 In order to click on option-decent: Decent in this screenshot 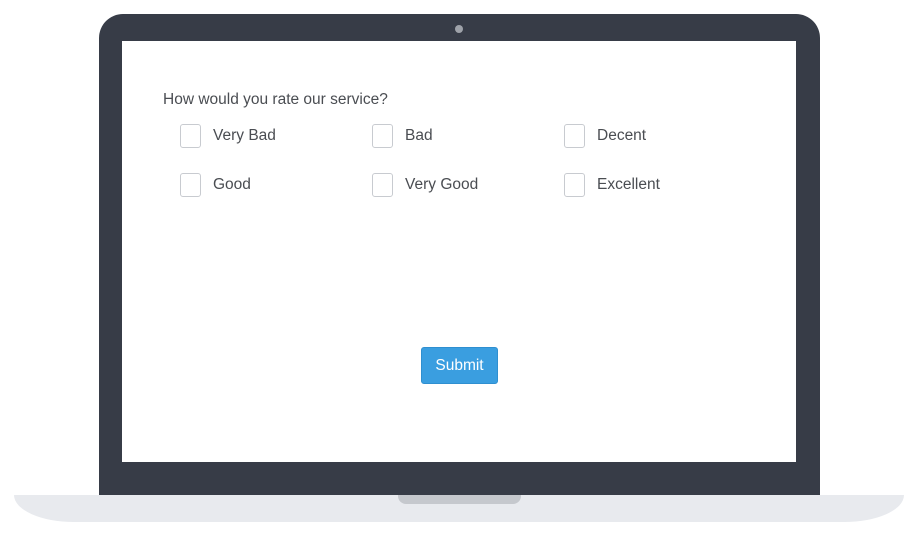, I will do `click(605, 136)`.